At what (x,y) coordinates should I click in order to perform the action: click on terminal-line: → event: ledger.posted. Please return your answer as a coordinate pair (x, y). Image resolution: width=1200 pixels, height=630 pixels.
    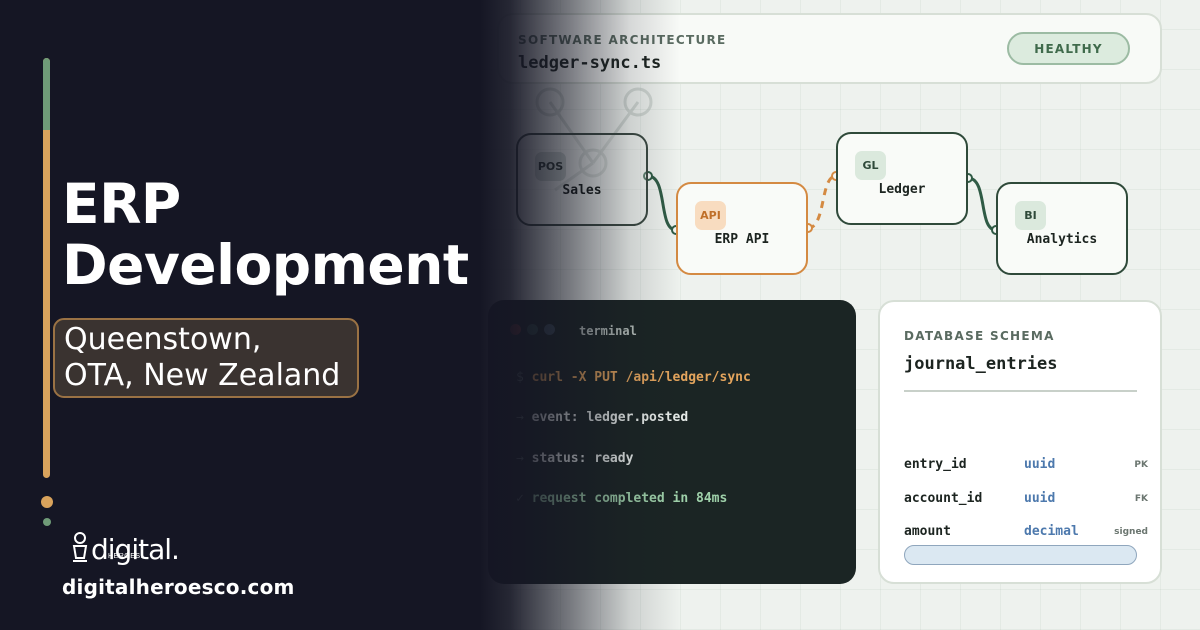
    Looking at the image, I should click on (602, 417).